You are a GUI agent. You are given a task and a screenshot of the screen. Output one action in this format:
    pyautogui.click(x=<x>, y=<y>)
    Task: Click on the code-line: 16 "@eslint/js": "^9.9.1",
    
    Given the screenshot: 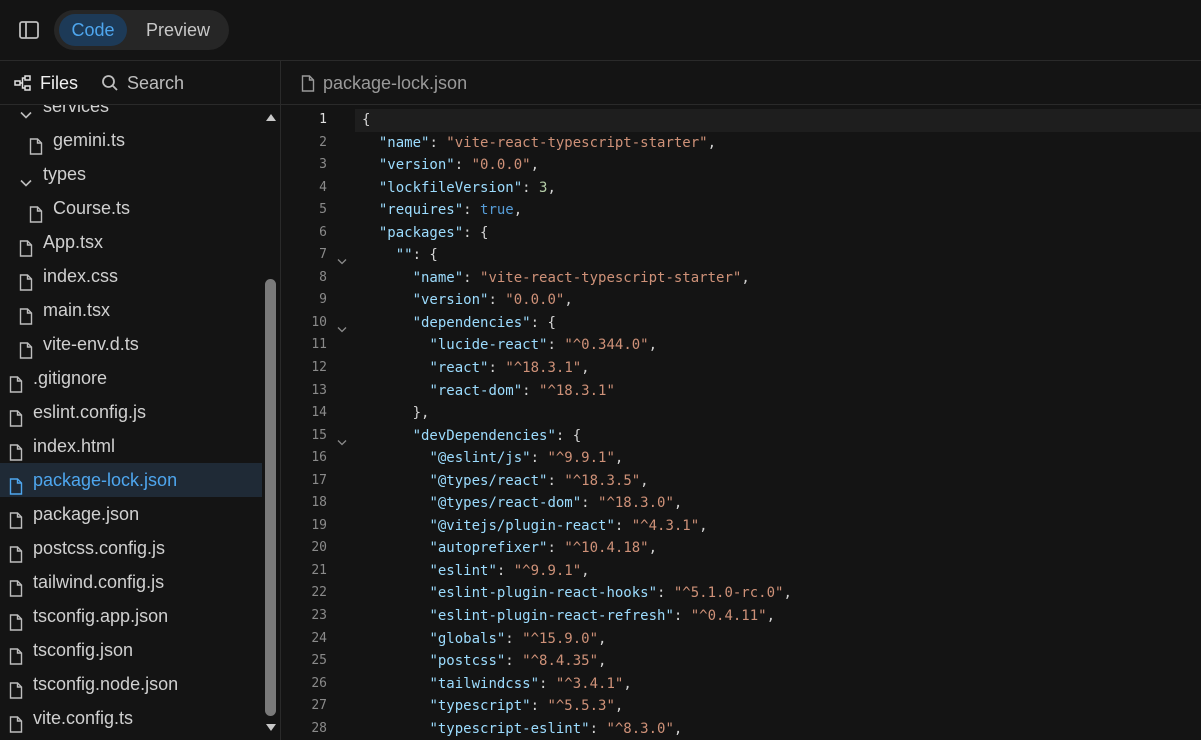 What is the action you would take?
    pyautogui.click(x=741, y=458)
    